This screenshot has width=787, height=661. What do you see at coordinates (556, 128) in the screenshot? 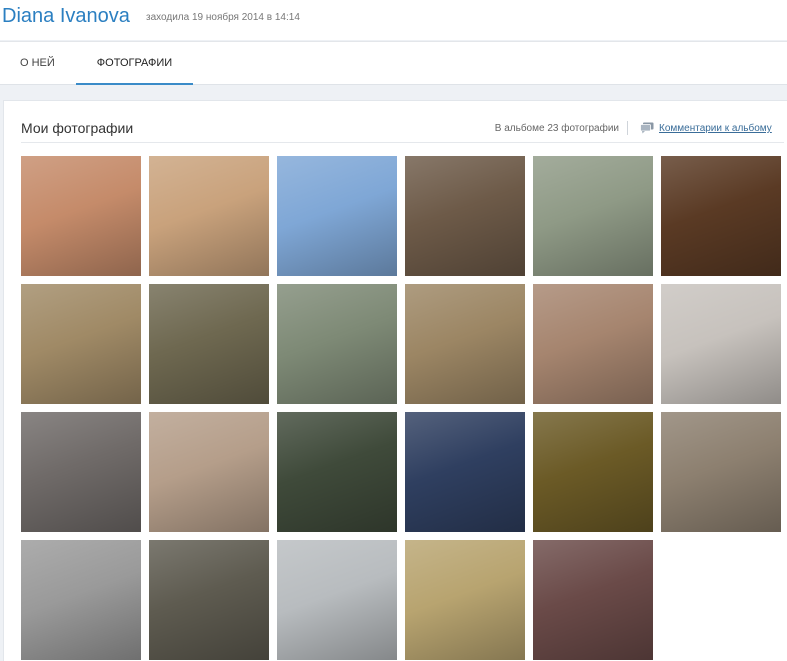
I see `album-photo-count: В альбоме 23 фотографии` at bounding box center [556, 128].